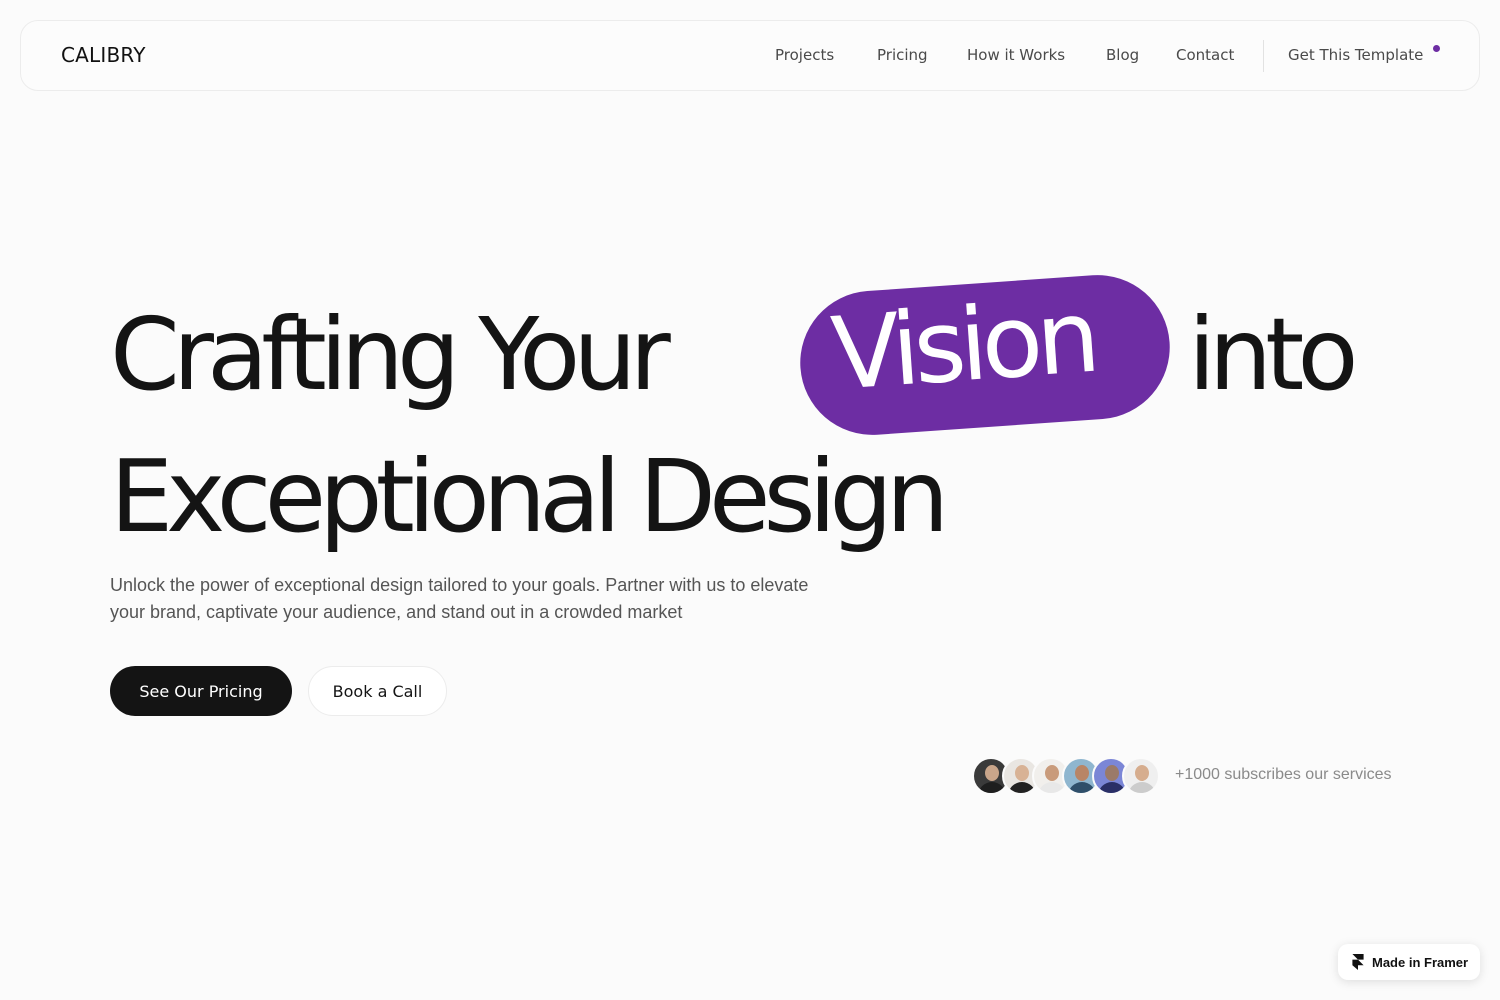 The image size is (1500, 1000). What do you see at coordinates (1283, 774) in the screenshot?
I see `subscribers-count-text: +1000 subscribes our services` at bounding box center [1283, 774].